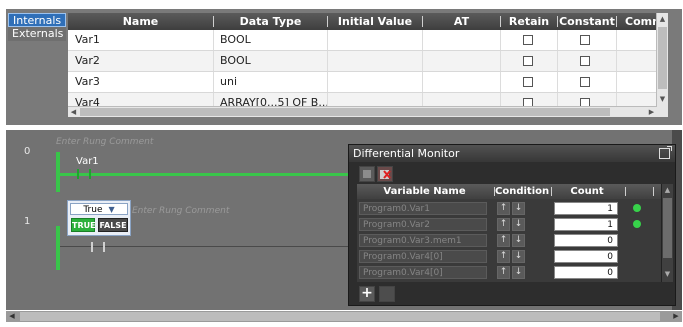 Image resolution: width=683 pixels, height=327 pixels. I want to click on monitor-vertical-scrollbar: ▲ ▼, so click(667, 233).